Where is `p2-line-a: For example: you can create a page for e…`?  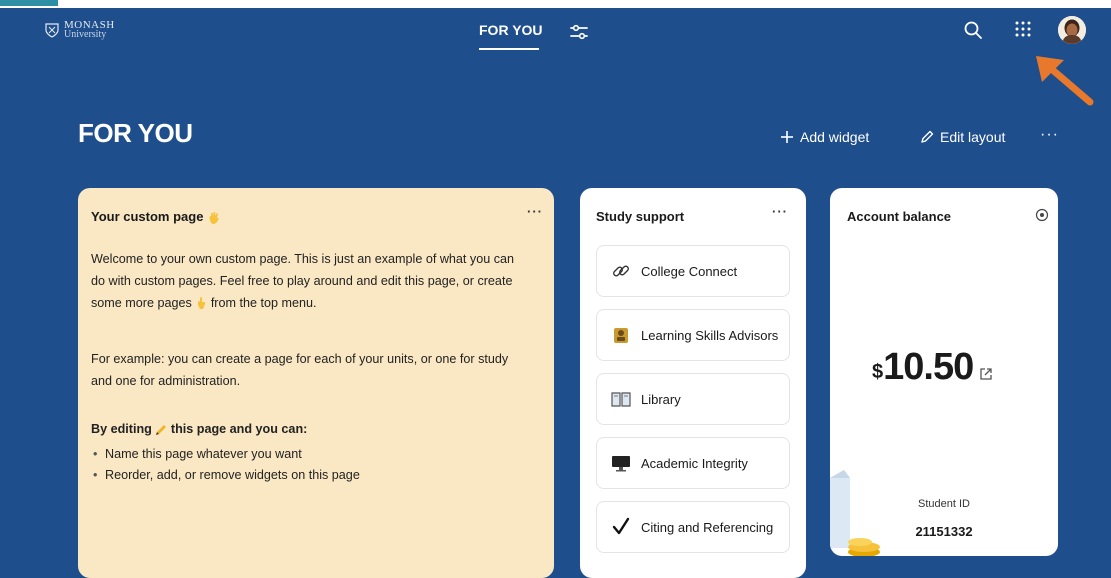
p2-line-a: For example: you can create a page for e… is located at coordinates (300, 359).